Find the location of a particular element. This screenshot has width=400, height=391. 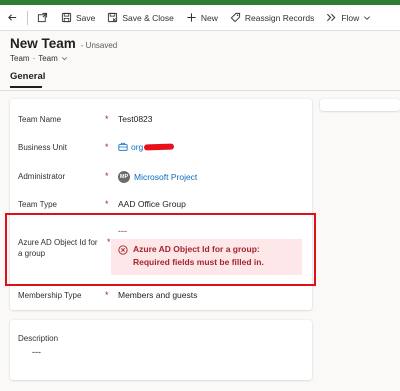

error-circle-icon is located at coordinates (123, 250).